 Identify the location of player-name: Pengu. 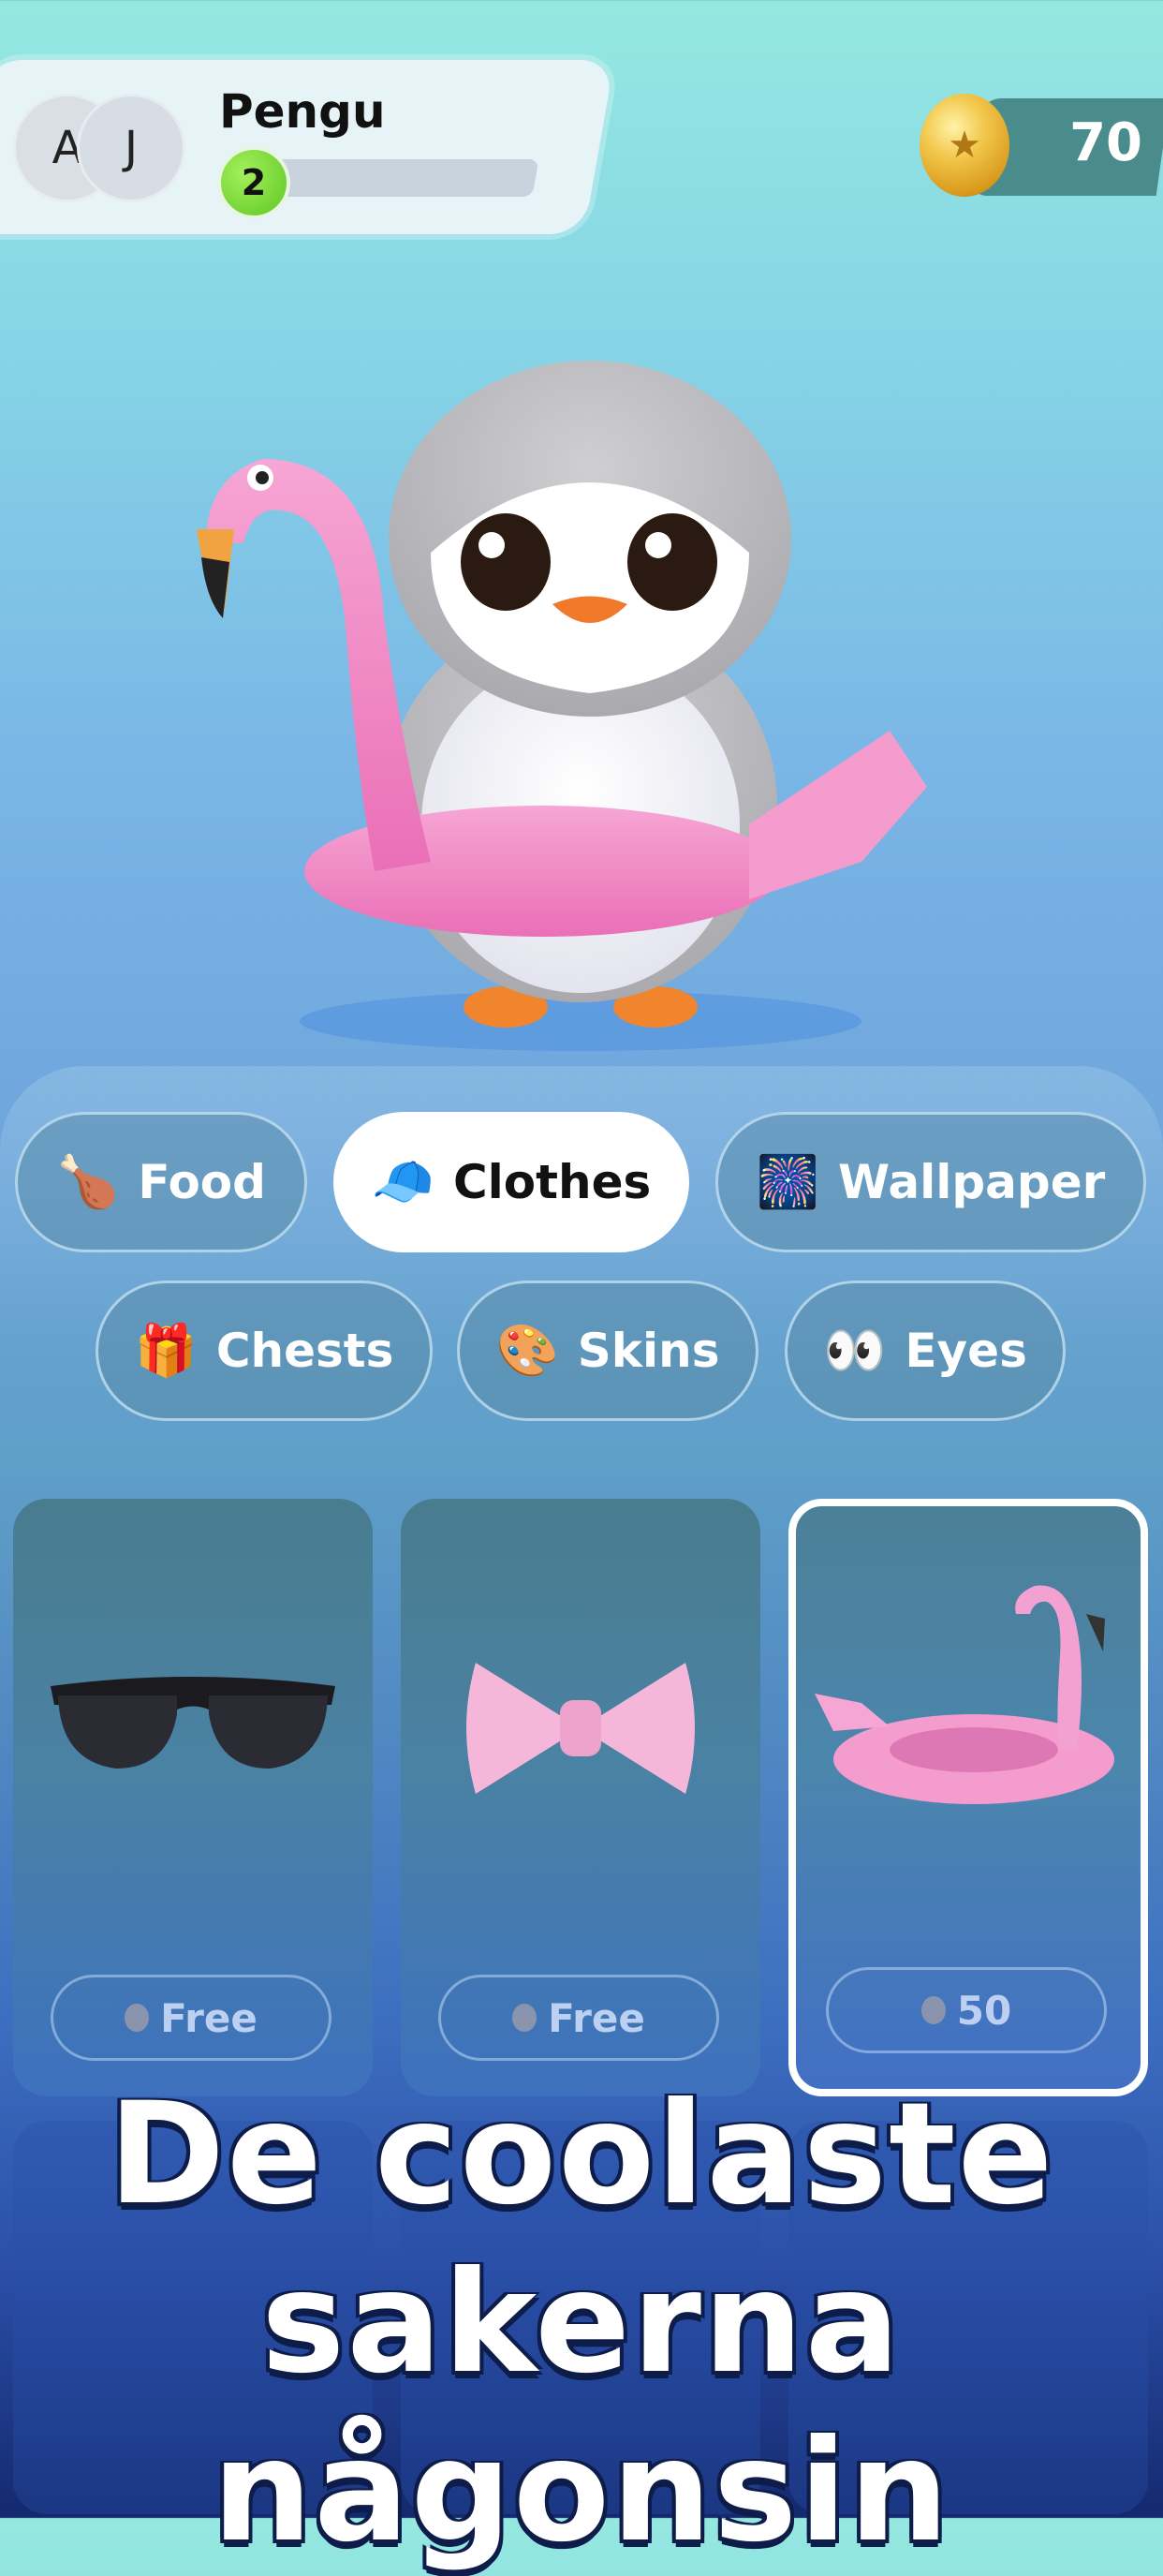
(302, 112).